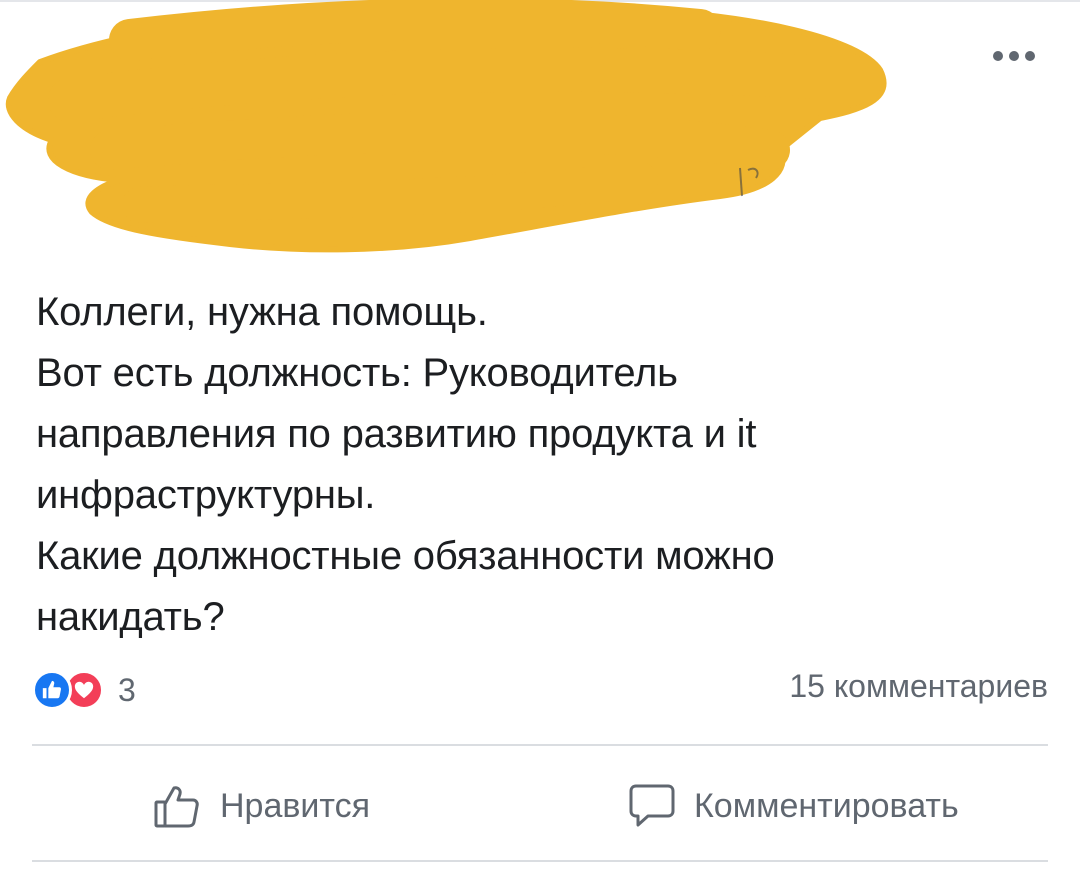  I want to click on thumbs-up-outline-icon, so click(178, 806).